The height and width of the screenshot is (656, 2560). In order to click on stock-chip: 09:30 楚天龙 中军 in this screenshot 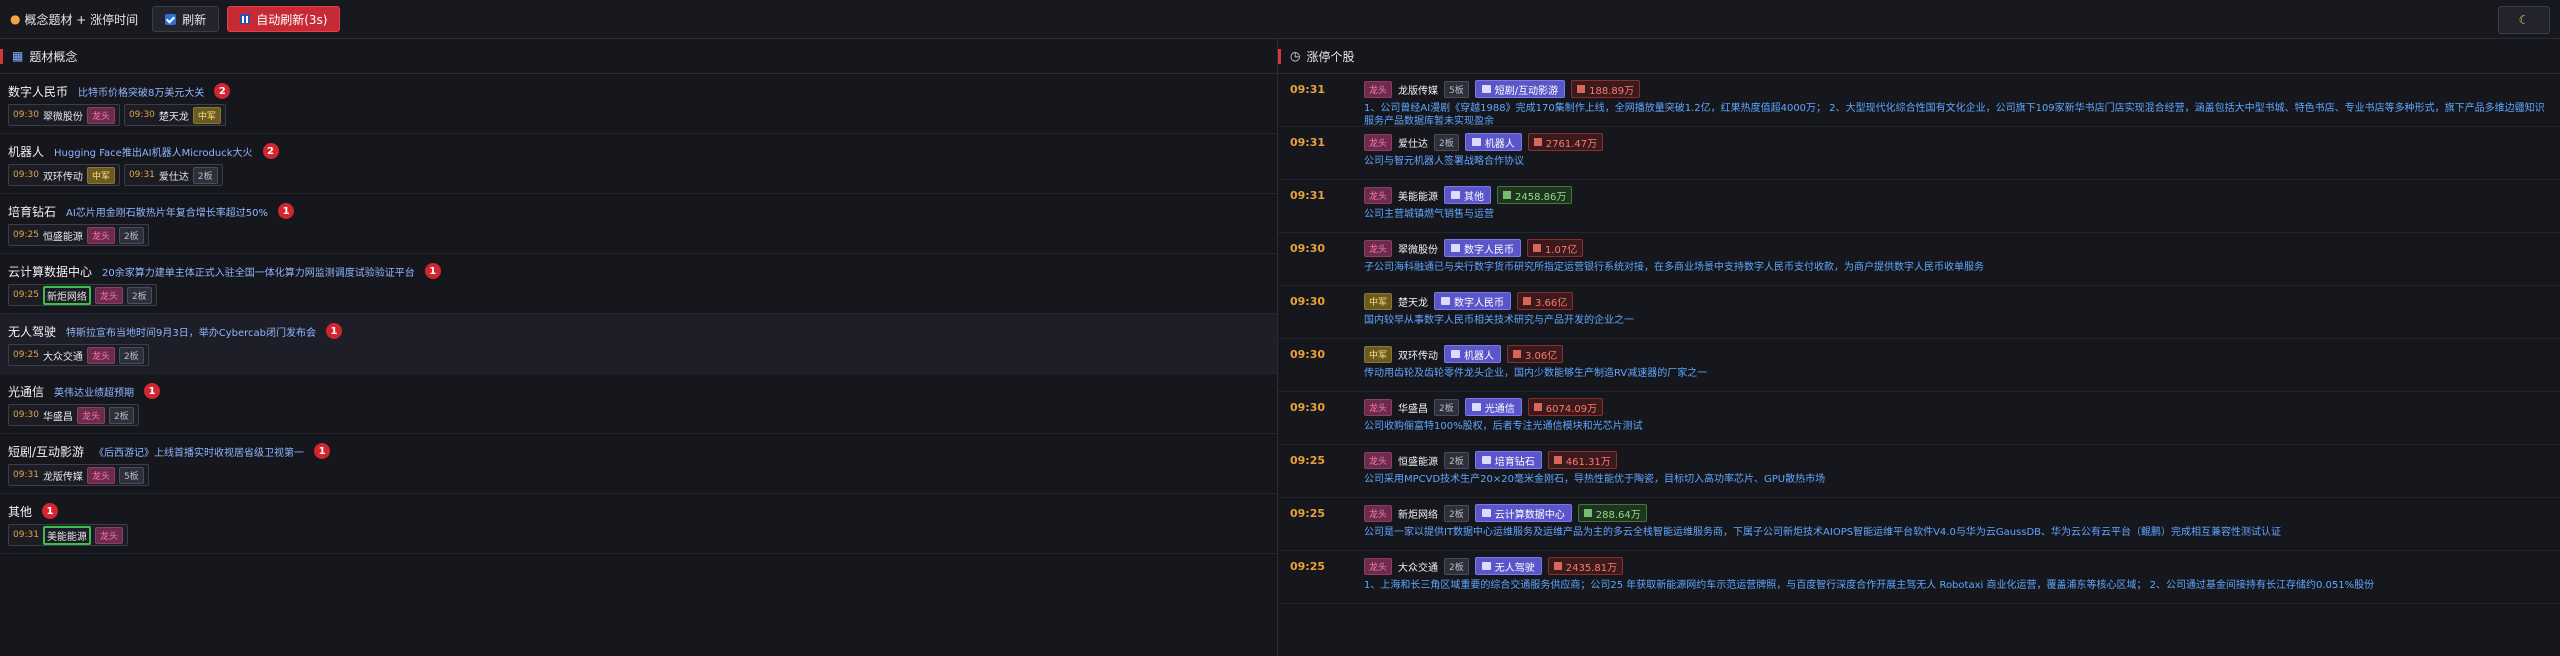, I will do `click(174, 115)`.